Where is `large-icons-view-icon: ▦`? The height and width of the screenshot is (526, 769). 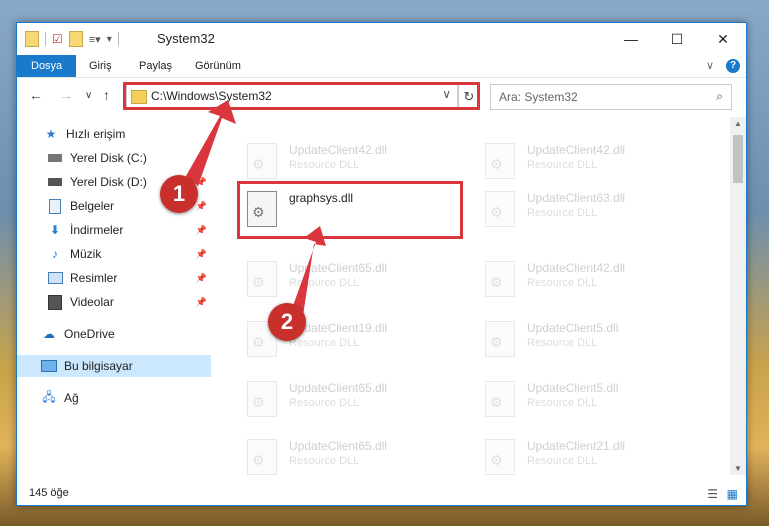 large-icons-view-icon: ▦ is located at coordinates (732, 494).